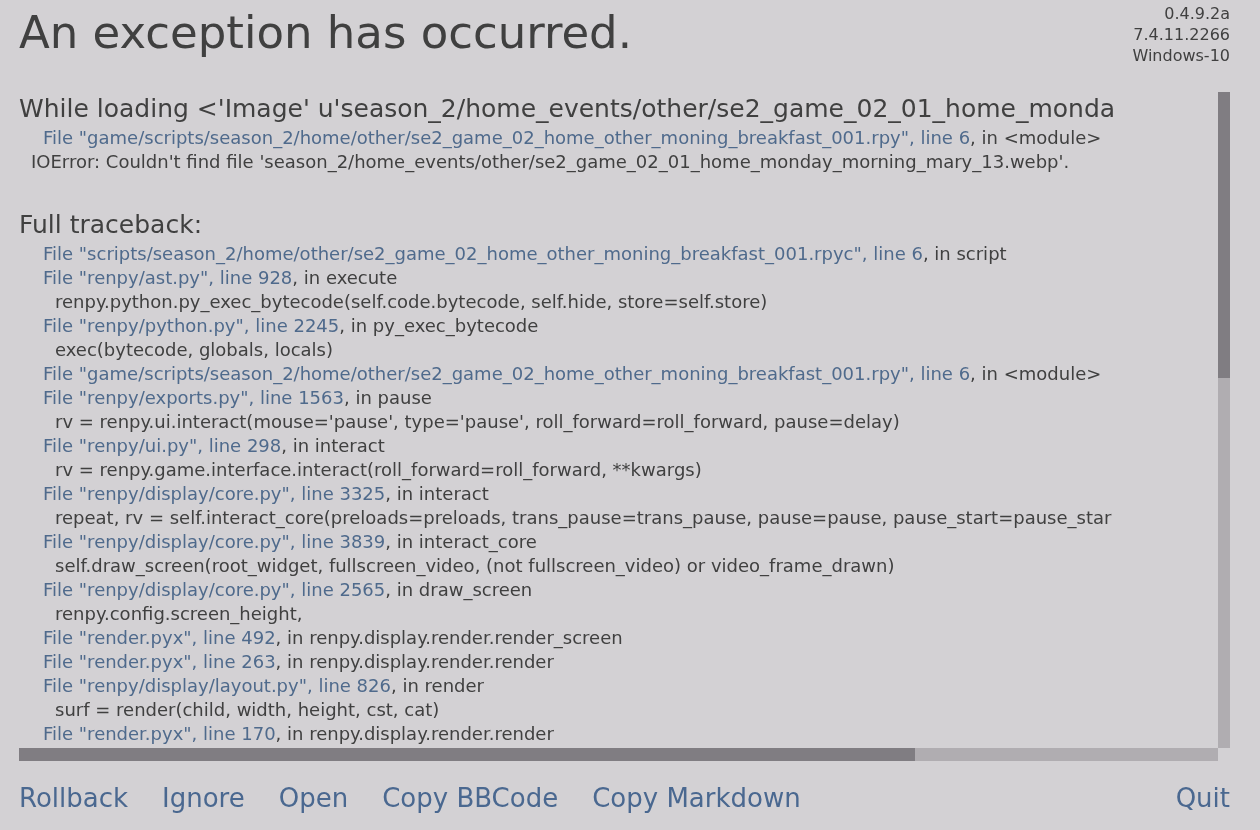 The image size is (1260, 830). Describe the element at coordinates (179, 613) in the screenshot. I see `source-code-line: renpy.config.screen_height,` at that location.